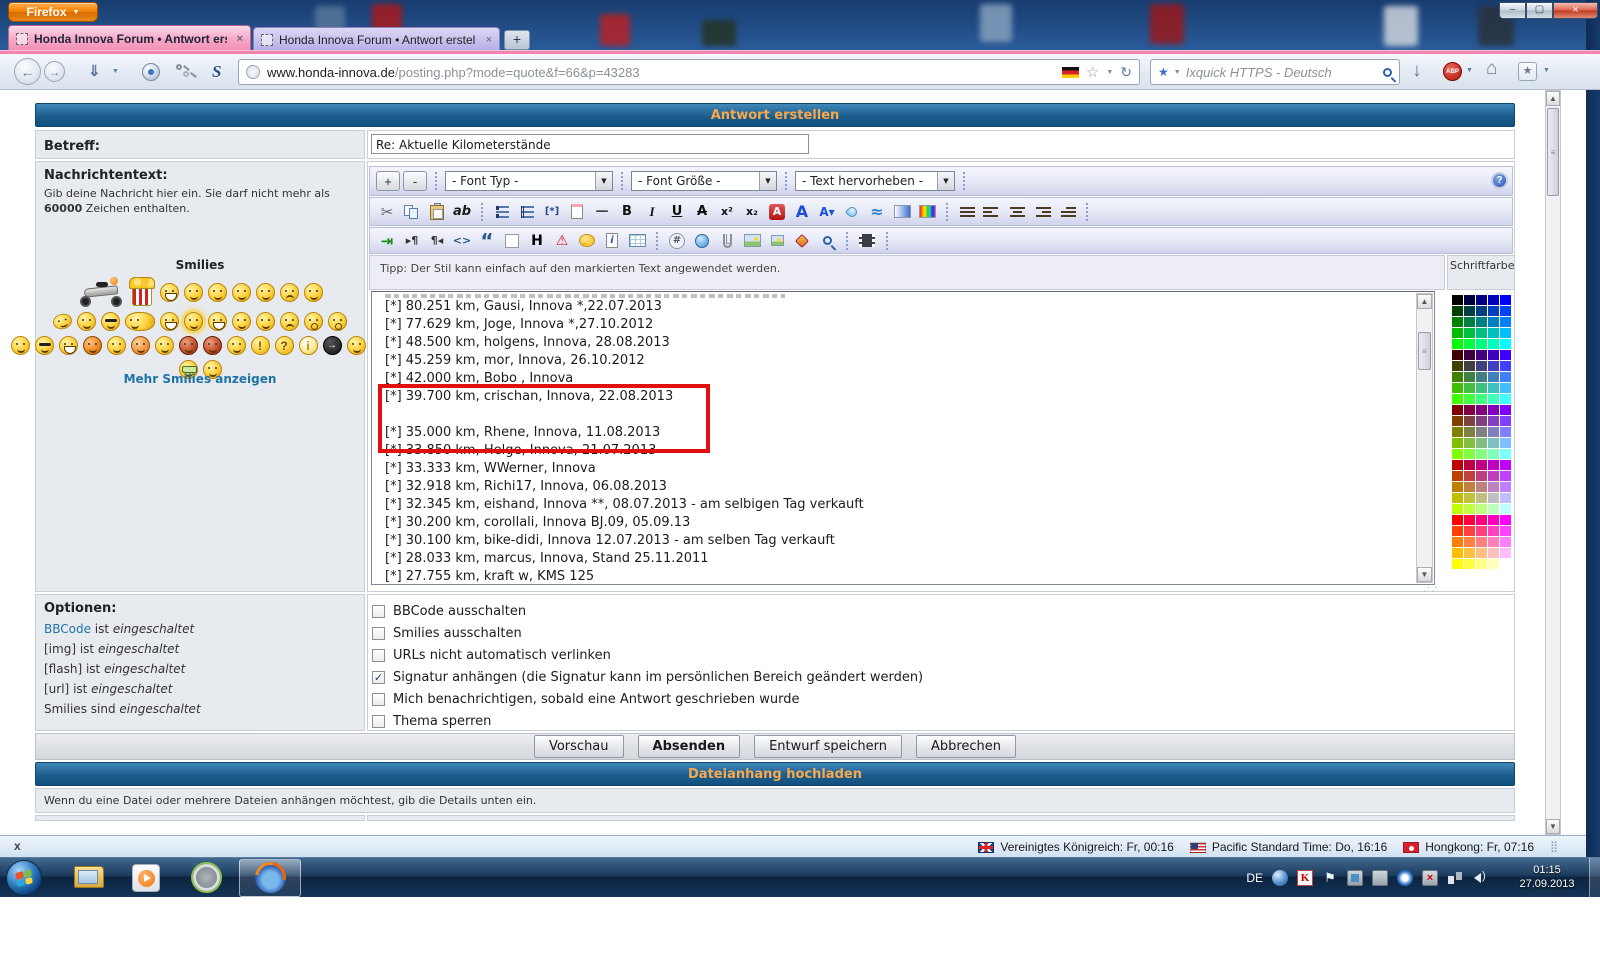  Describe the element at coordinates (1575, 10) in the screenshot. I see `window-close-button: ×` at that location.